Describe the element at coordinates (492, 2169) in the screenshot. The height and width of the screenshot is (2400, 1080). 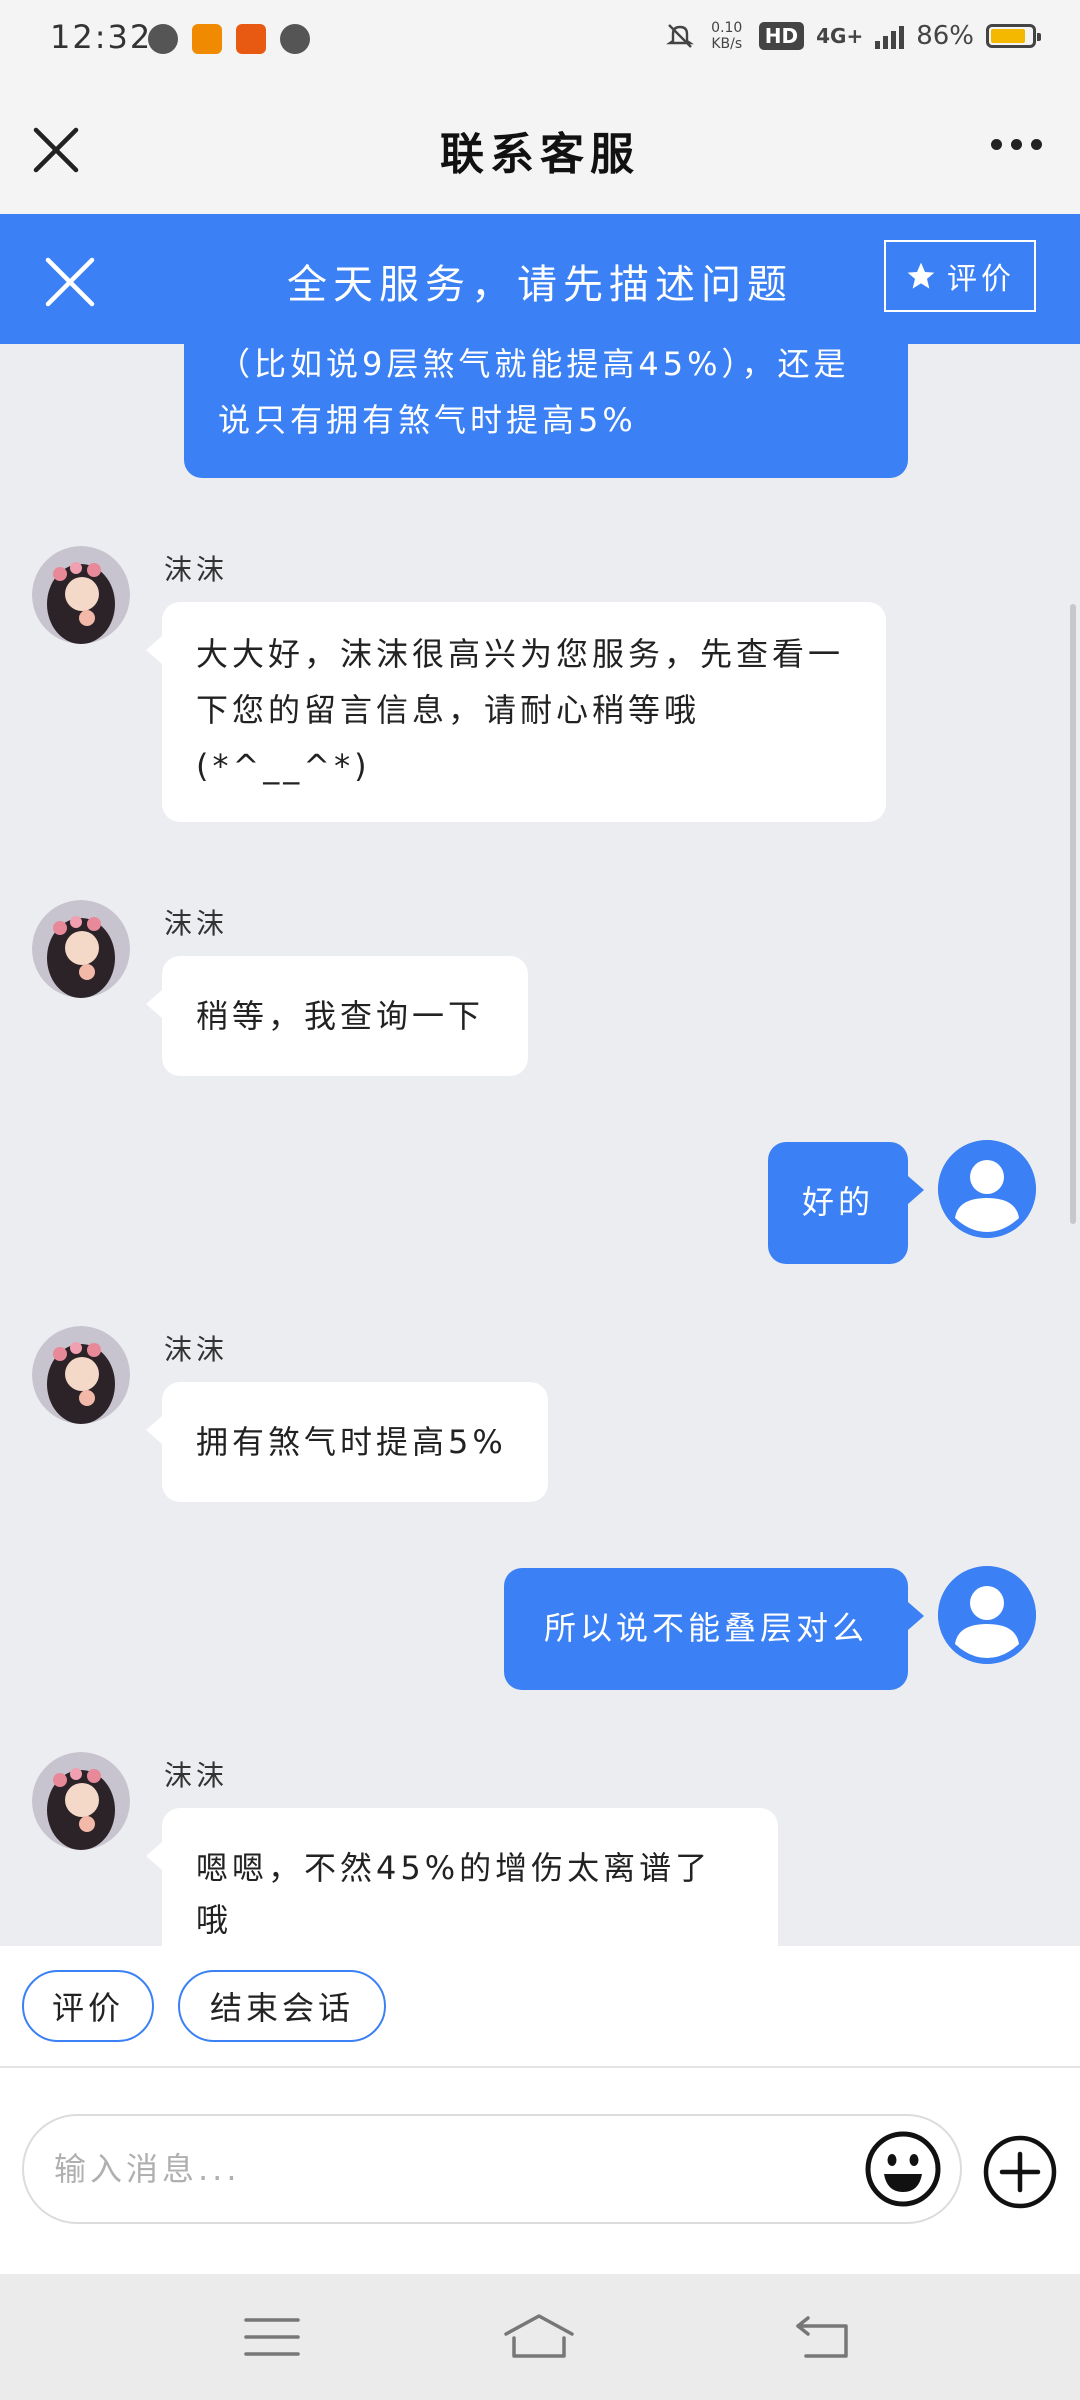
I see `message-input` at that location.